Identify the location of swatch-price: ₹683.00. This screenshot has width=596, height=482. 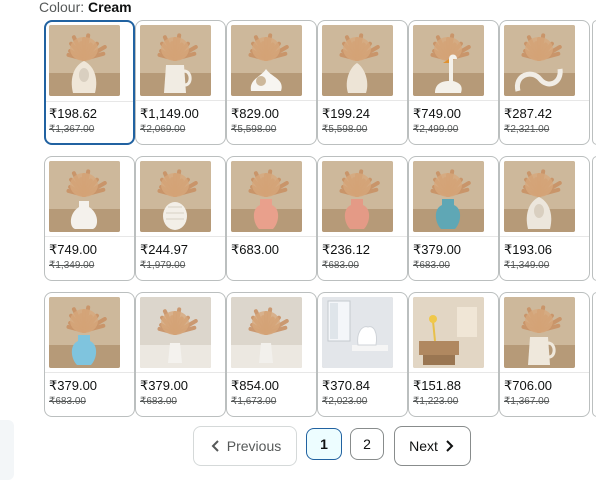
(255, 249).